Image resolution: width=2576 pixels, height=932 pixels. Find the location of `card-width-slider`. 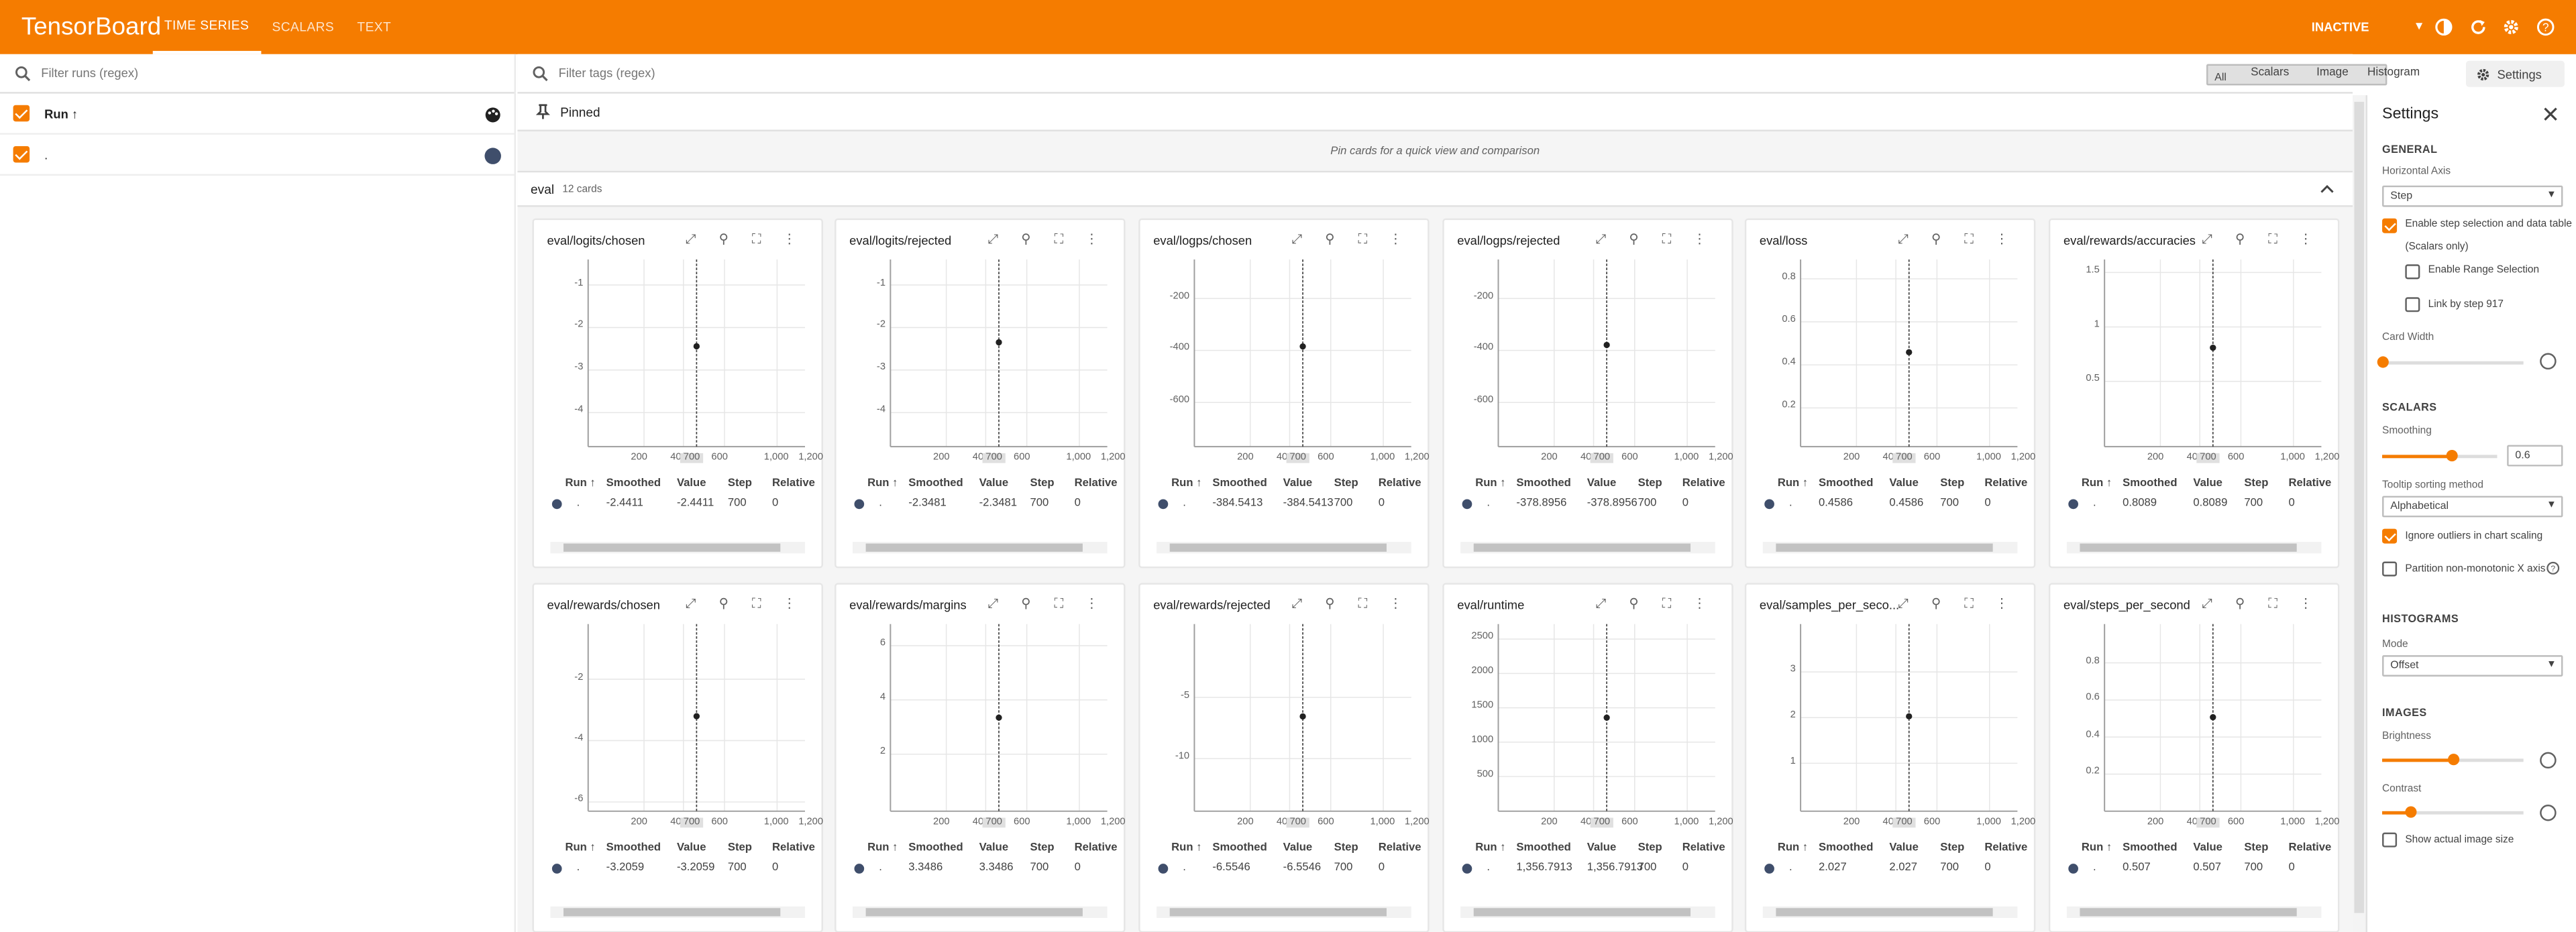

card-width-slider is located at coordinates (2450, 362).